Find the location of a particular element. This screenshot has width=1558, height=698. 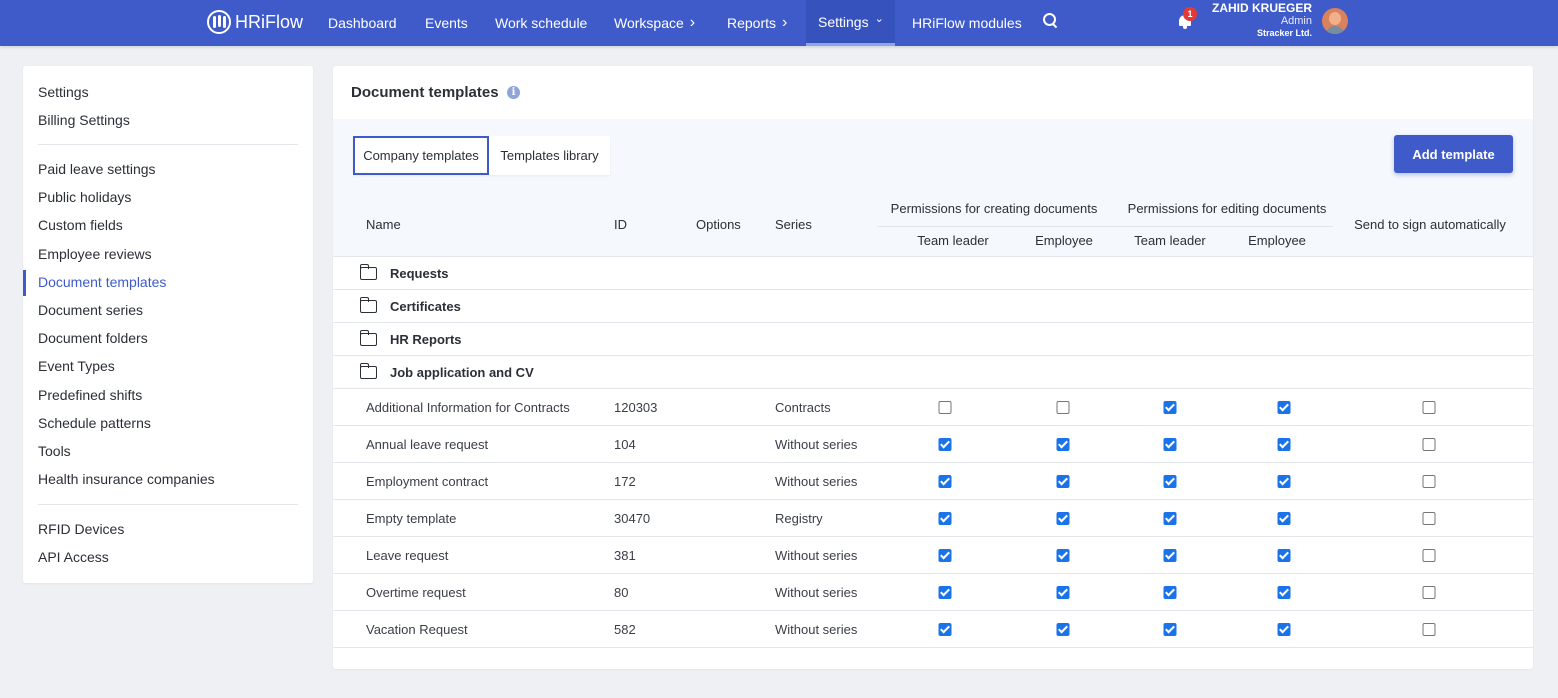

header-send-sign: Send to sign automatically is located at coordinates (1430, 224).